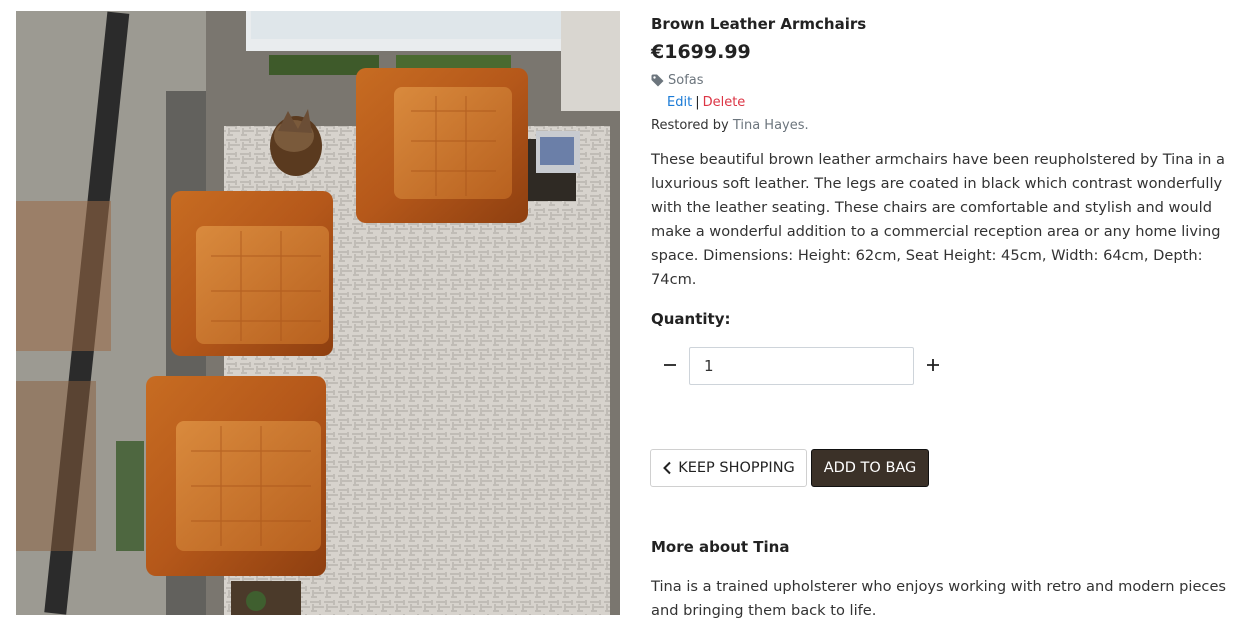  I want to click on product-price: €1699.99, so click(701, 52).